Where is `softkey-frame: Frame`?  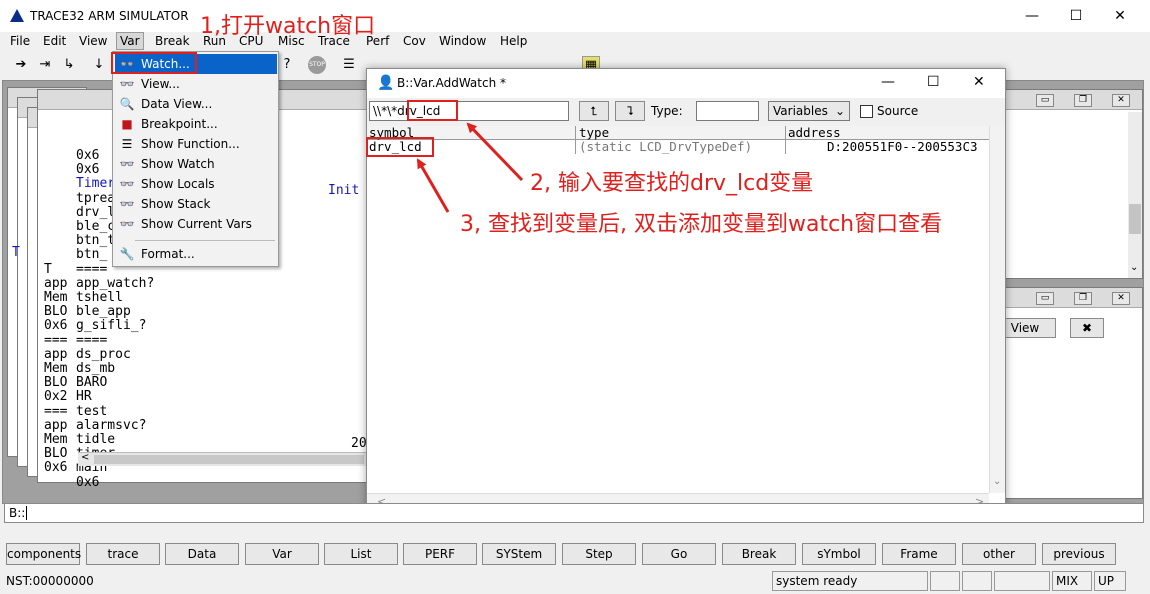
softkey-frame: Frame is located at coordinates (919, 554).